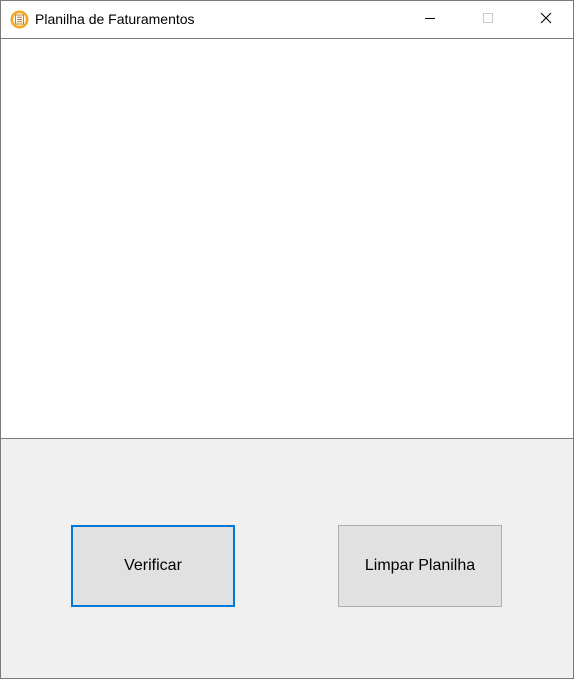 The height and width of the screenshot is (679, 574). I want to click on close-button, so click(545, 19).